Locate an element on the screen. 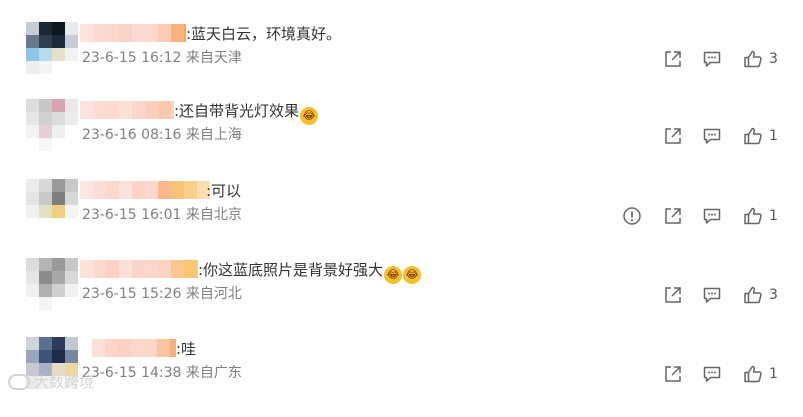  watermark-text: 大数跨境 is located at coordinates (64, 382).